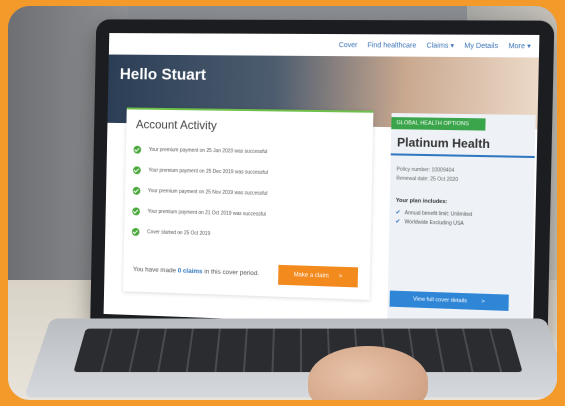  I want to click on page-title: Hello Stuart, so click(163, 75).